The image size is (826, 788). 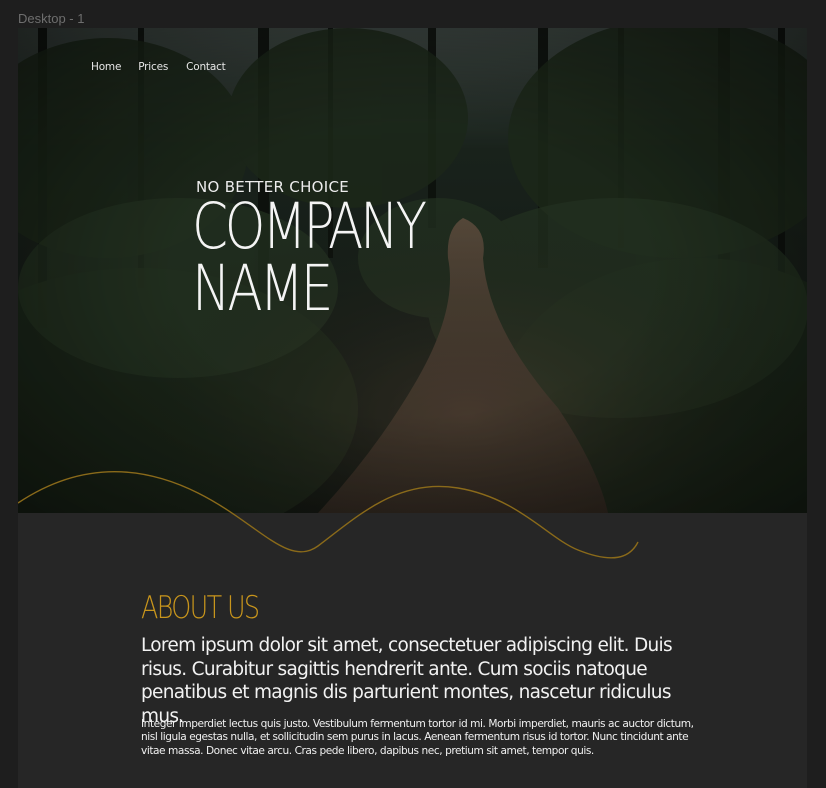 What do you see at coordinates (106, 67) in the screenshot?
I see `nav-home-link: Home` at bounding box center [106, 67].